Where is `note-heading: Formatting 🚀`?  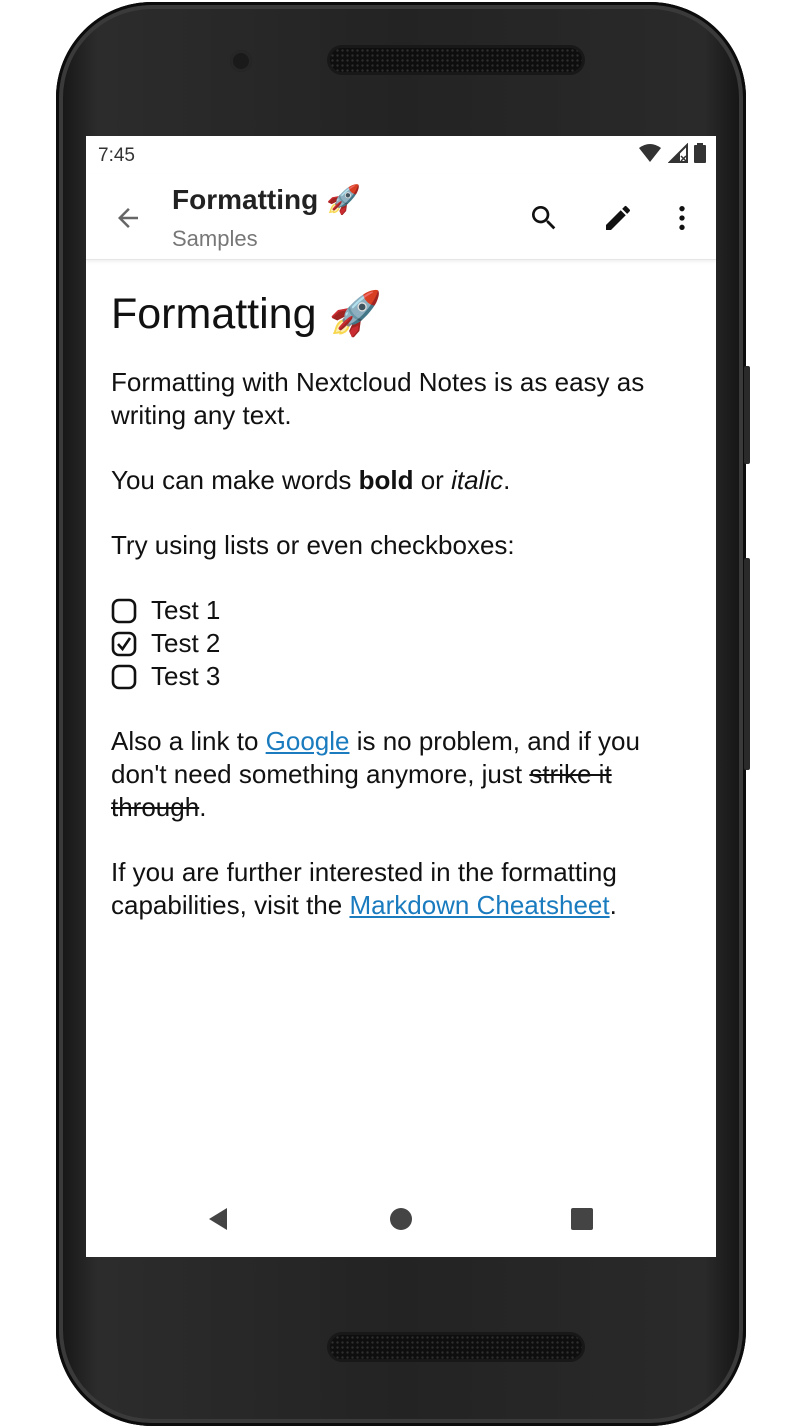 note-heading: Formatting 🚀 is located at coordinates (246, 314).